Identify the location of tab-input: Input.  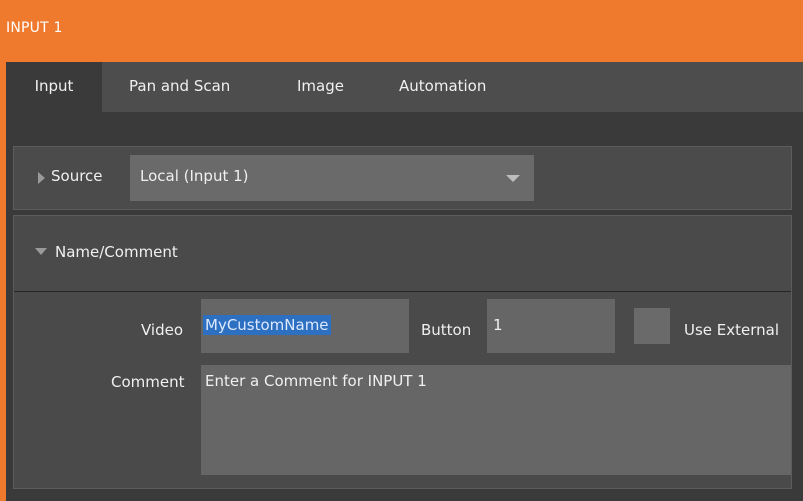
(54, 87).